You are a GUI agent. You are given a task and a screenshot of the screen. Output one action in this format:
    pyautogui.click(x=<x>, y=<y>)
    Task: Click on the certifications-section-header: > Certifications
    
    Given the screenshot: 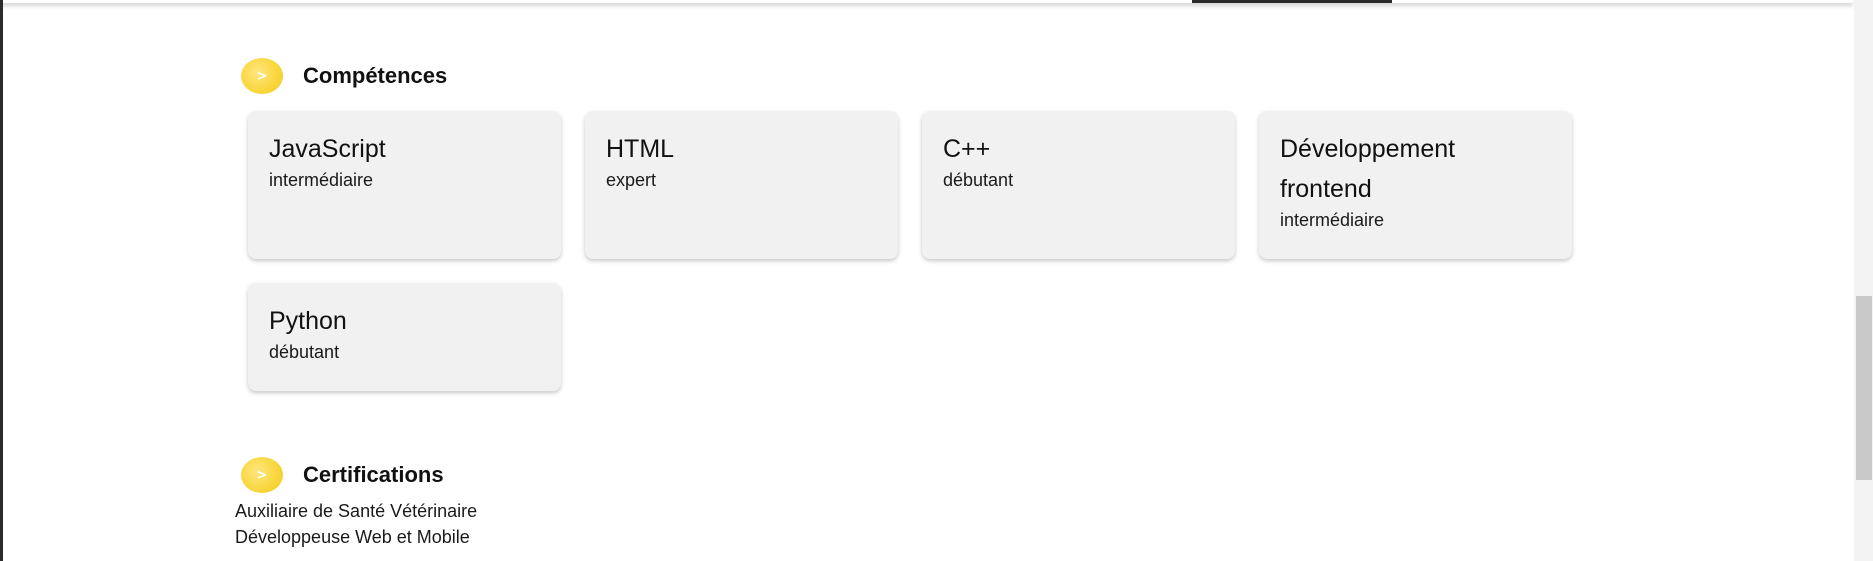 What is the action you would take?
    pyautogui.click(x=342, y=475)
    